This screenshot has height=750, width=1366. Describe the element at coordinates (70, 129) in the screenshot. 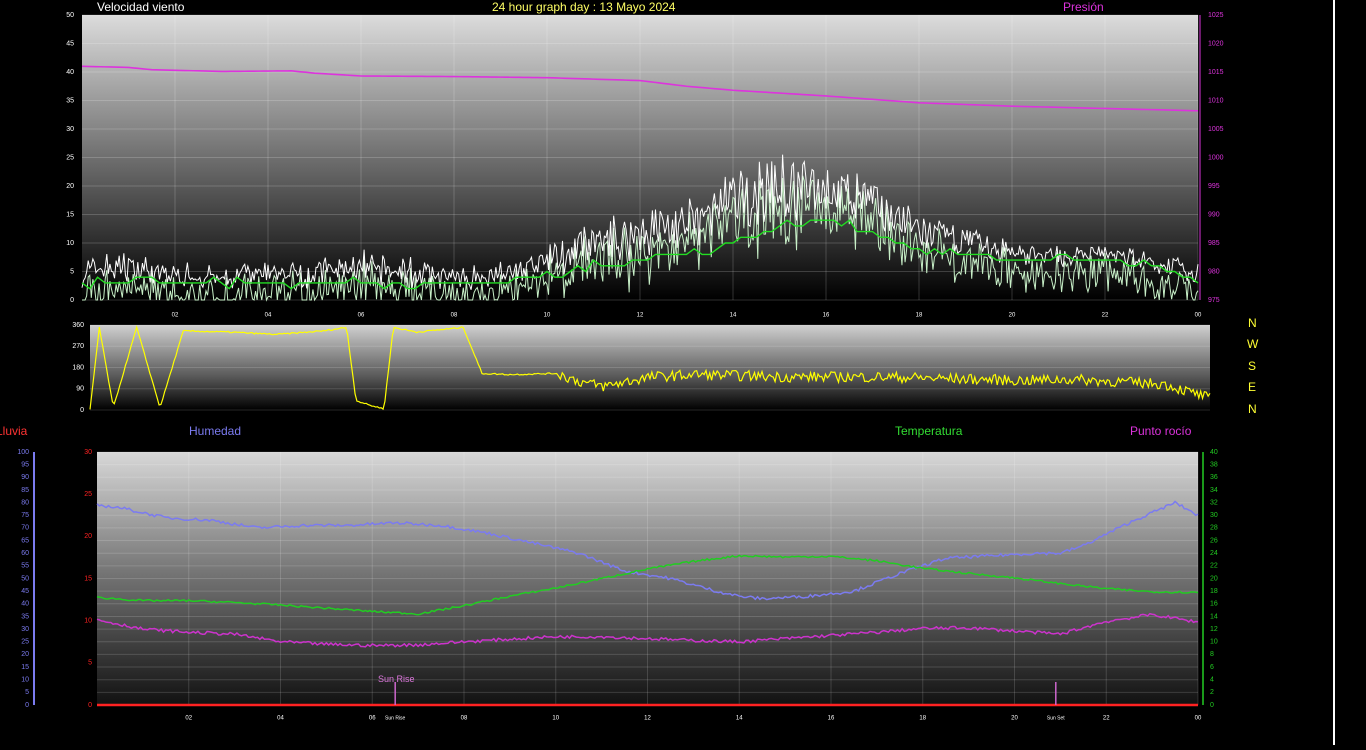

I see `wind-y-tick-label: 30` at that location.